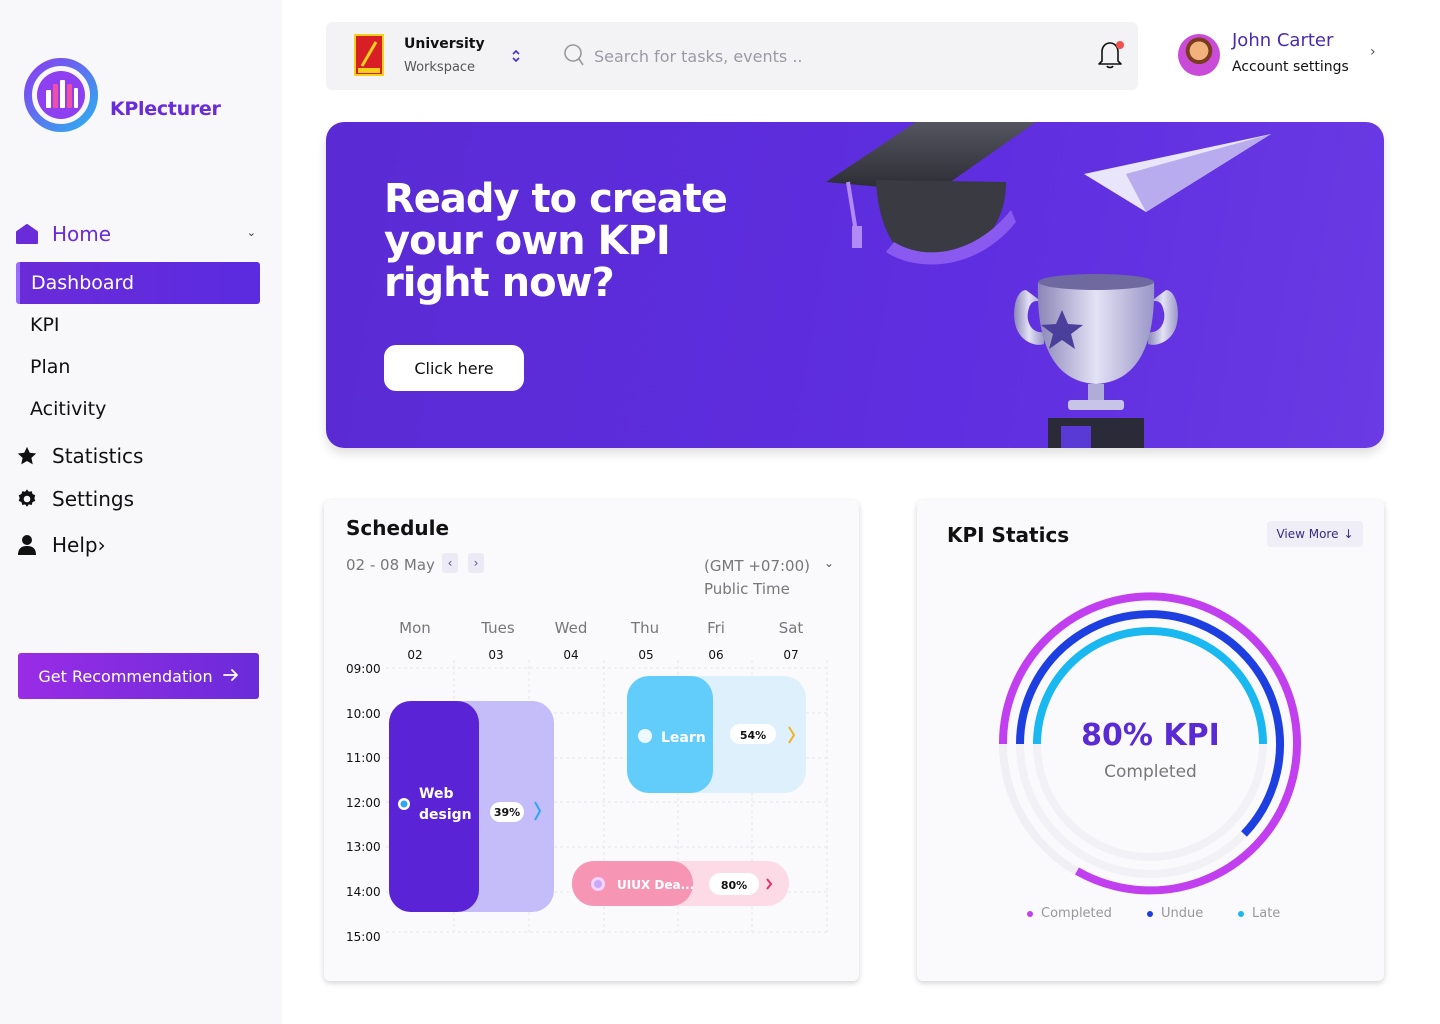 This screenshot has width=1440, height=1024. What do you see at coordinates (556, 241) in the screenshot?
I see `hero-title: Ready to create your own KPI right now?` at bounding box center [556, 241].